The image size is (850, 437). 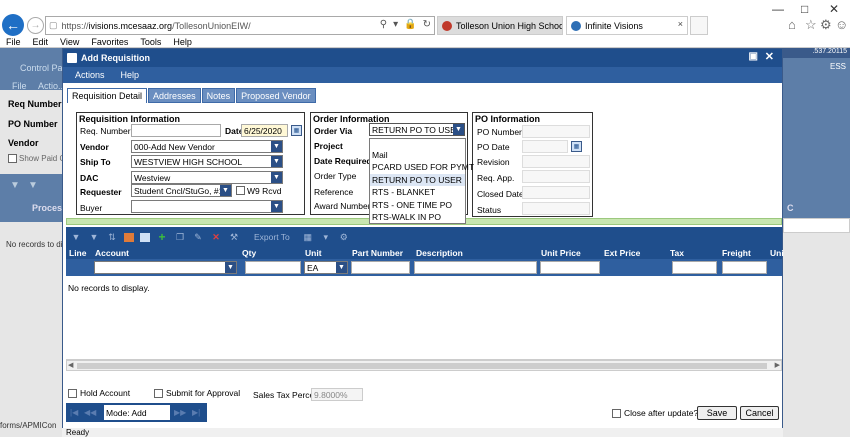 What do you see at coordinates (181, 190) in the screenshot?
I see `requester-select: Student Cncl/StuGo, #167 ▼` at bounding box center [181, 190].